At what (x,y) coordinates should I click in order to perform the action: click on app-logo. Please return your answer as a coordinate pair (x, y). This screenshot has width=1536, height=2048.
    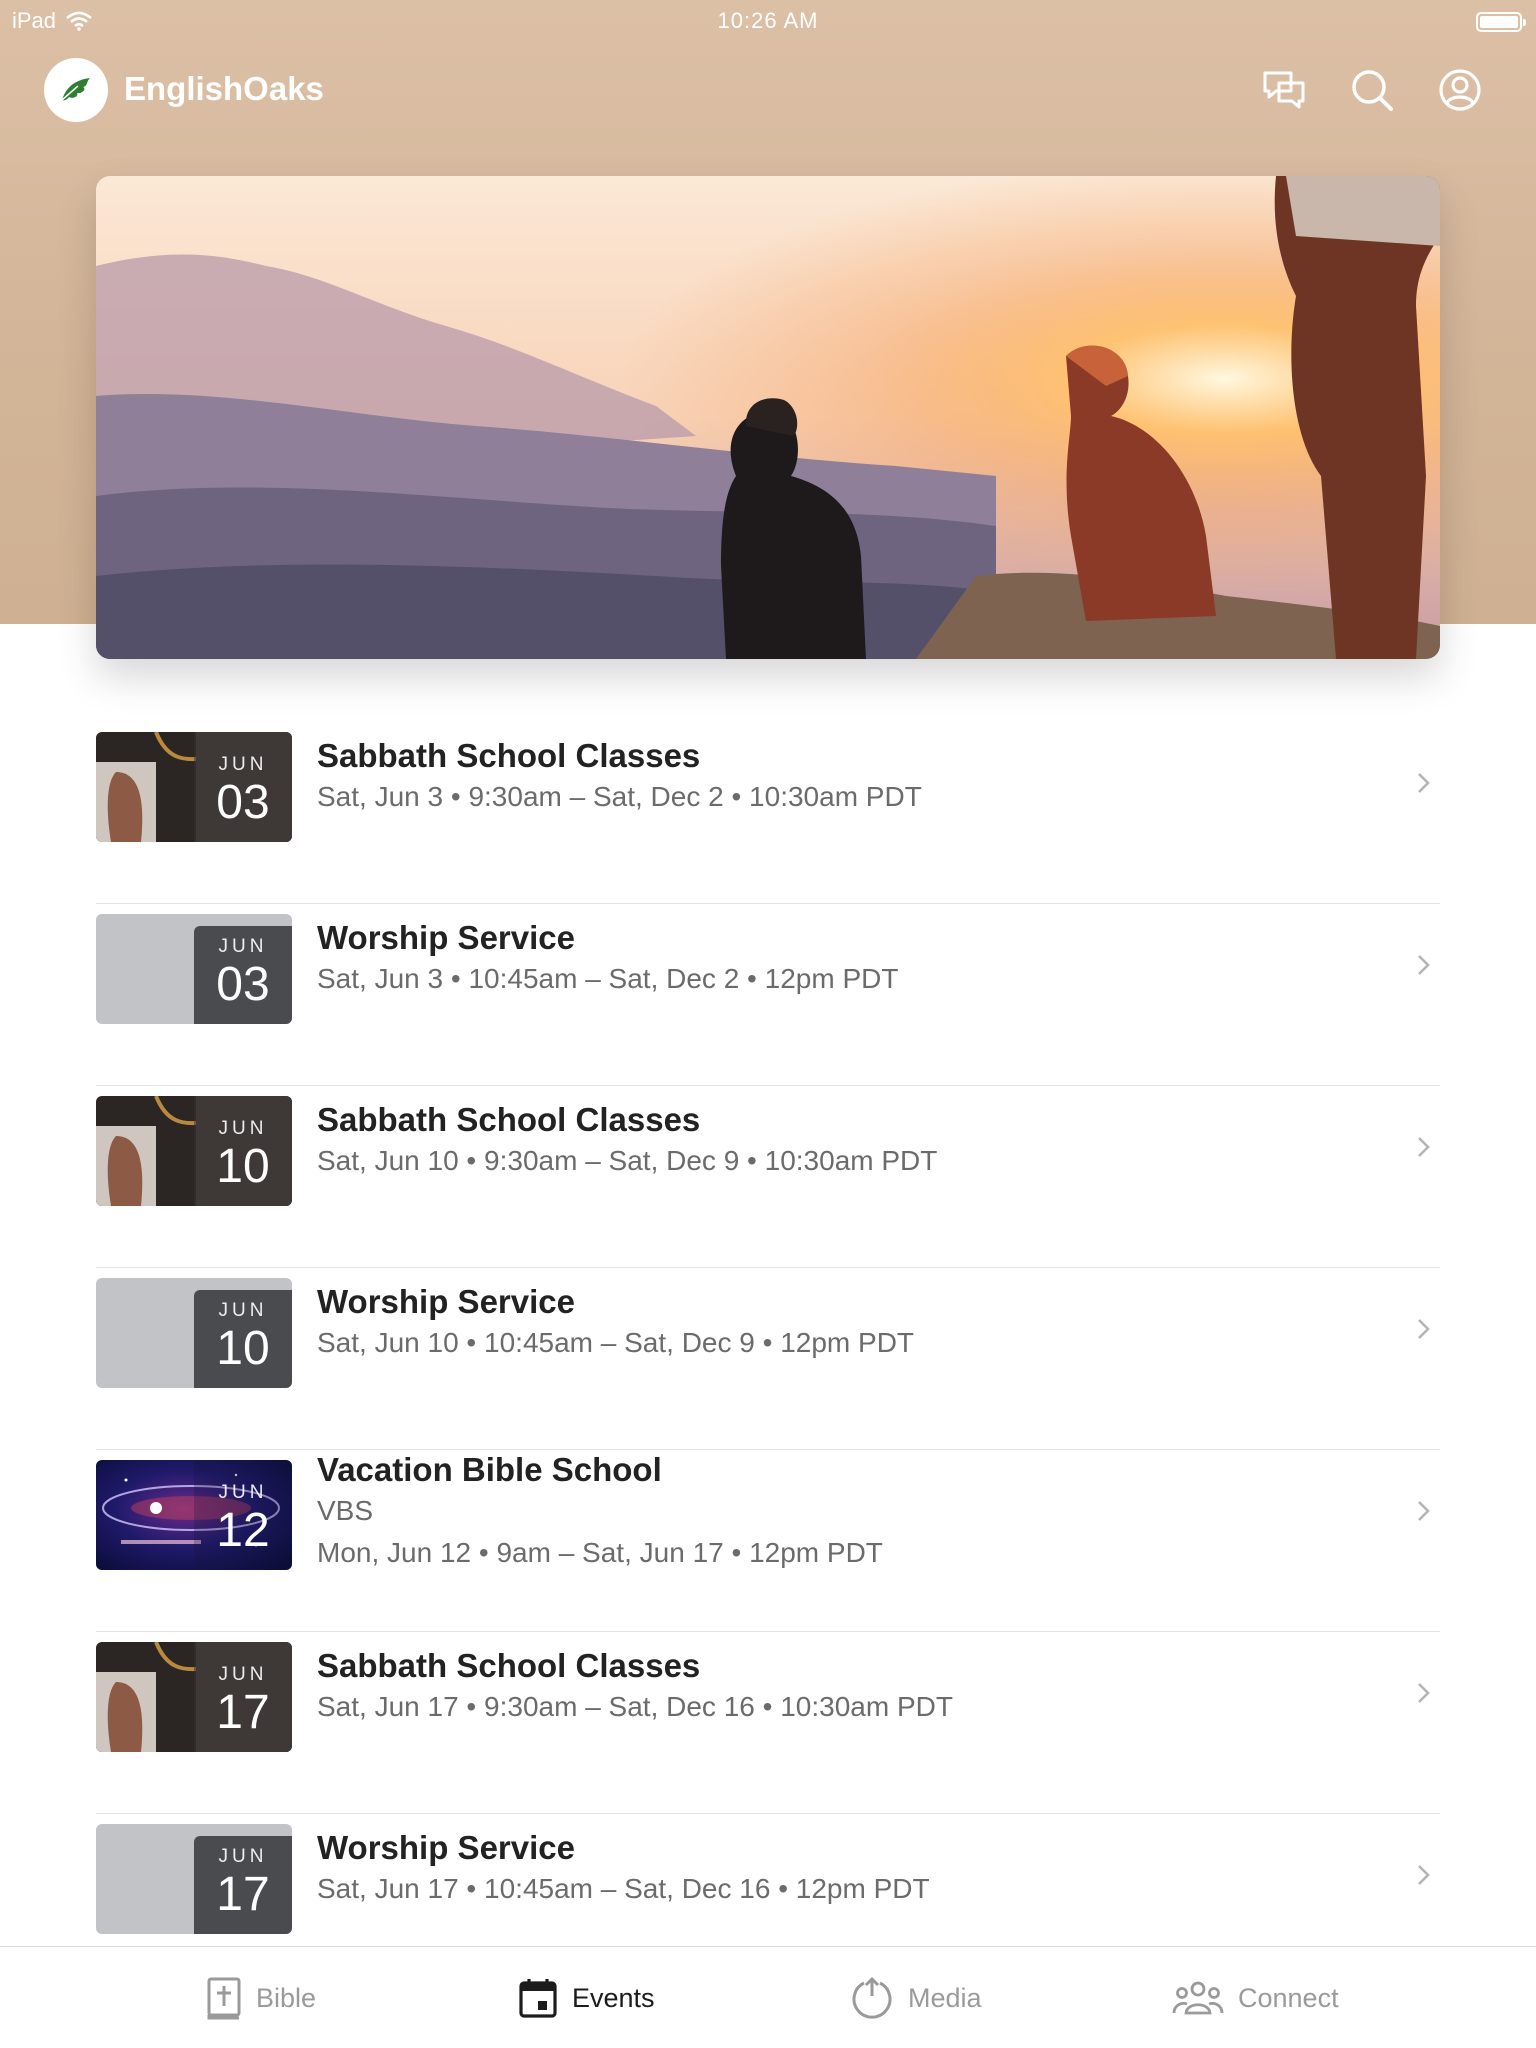
    Looking at the image, I should click on (76, 90).